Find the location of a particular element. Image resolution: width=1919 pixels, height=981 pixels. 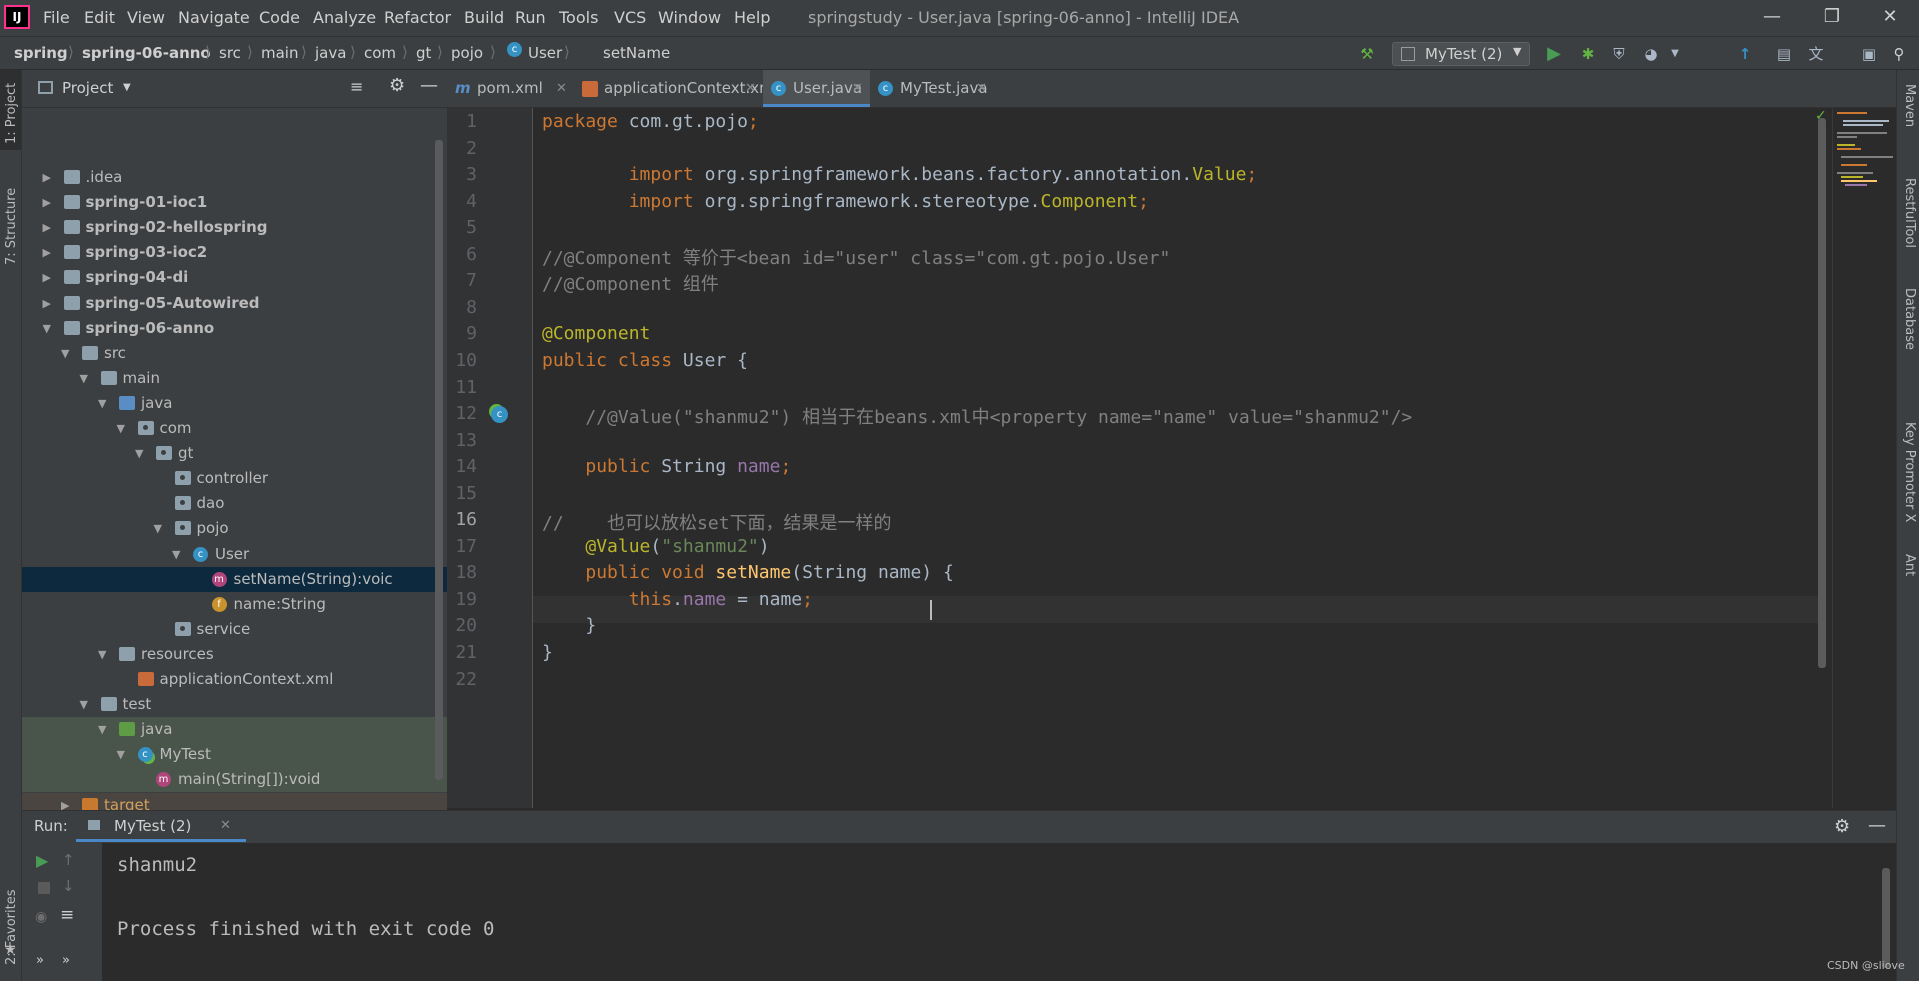

editor-tab: c User.java ✕ is located at coordinates (816, 88).